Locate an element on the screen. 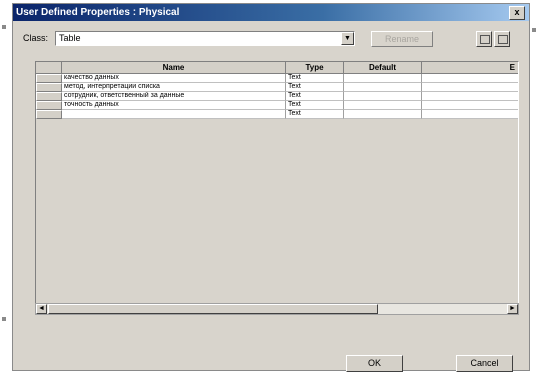 This screenshot has width=538, height=372. cell-name: качество данных is located at coordinates (174, 78).